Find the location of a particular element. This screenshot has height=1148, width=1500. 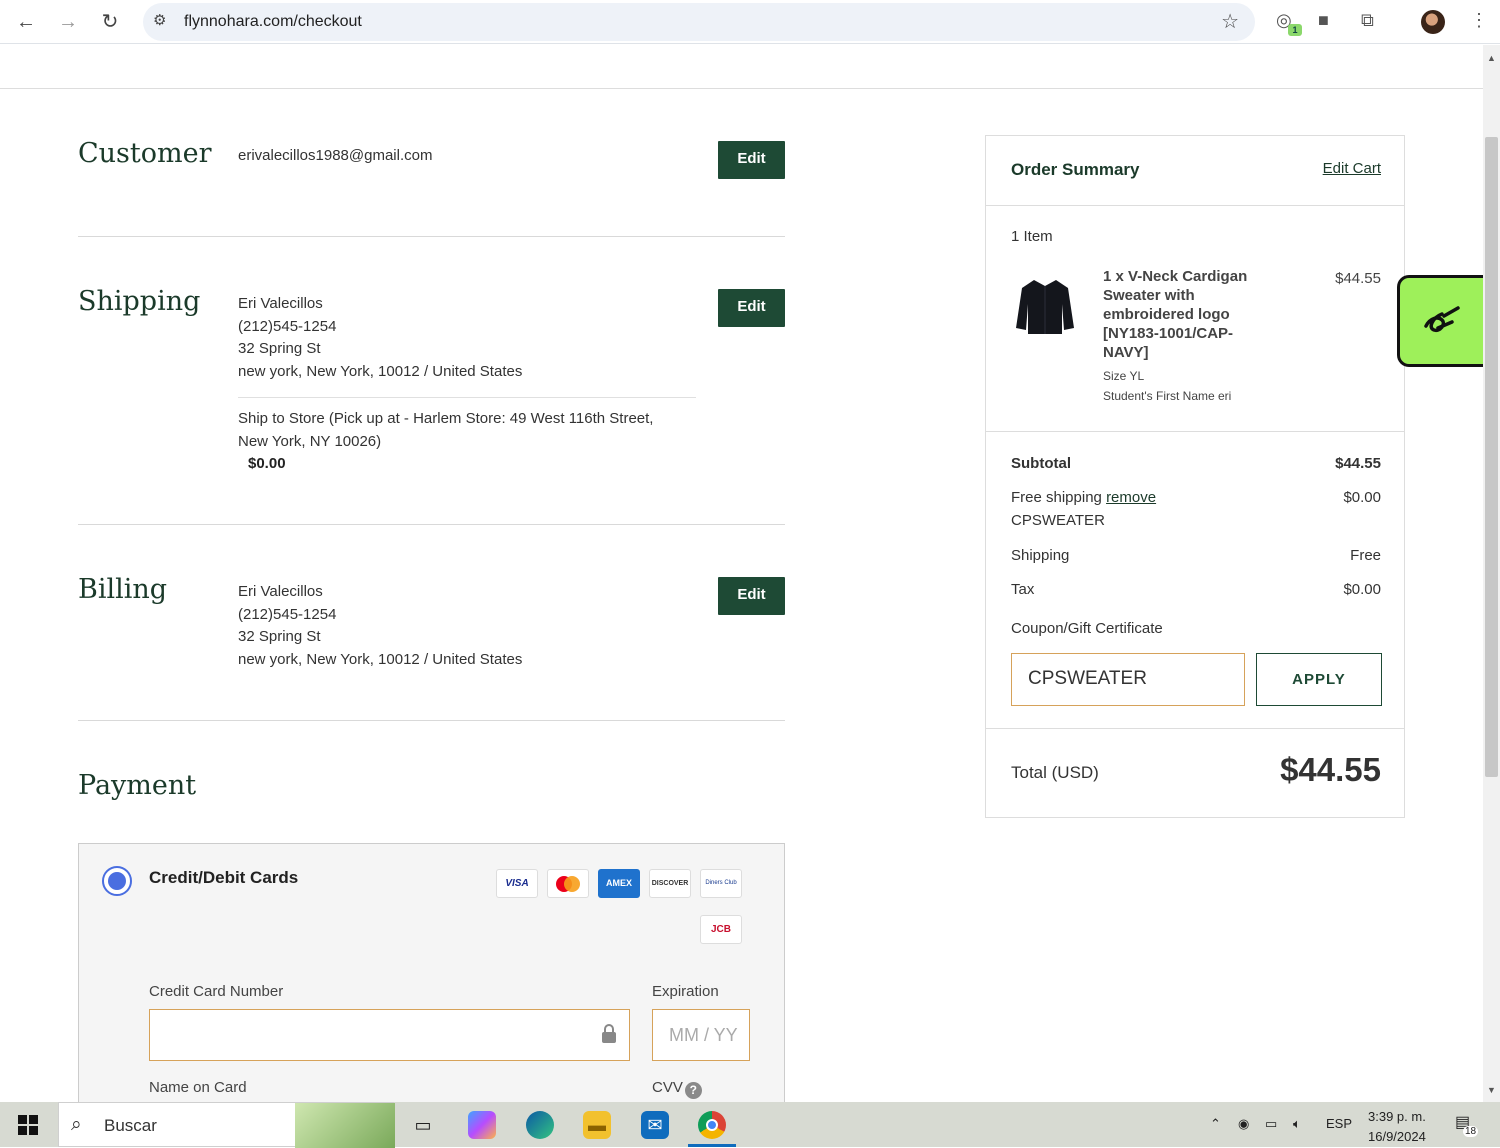

expiration-input: MM / YY is located at coordinates (701, 1035).